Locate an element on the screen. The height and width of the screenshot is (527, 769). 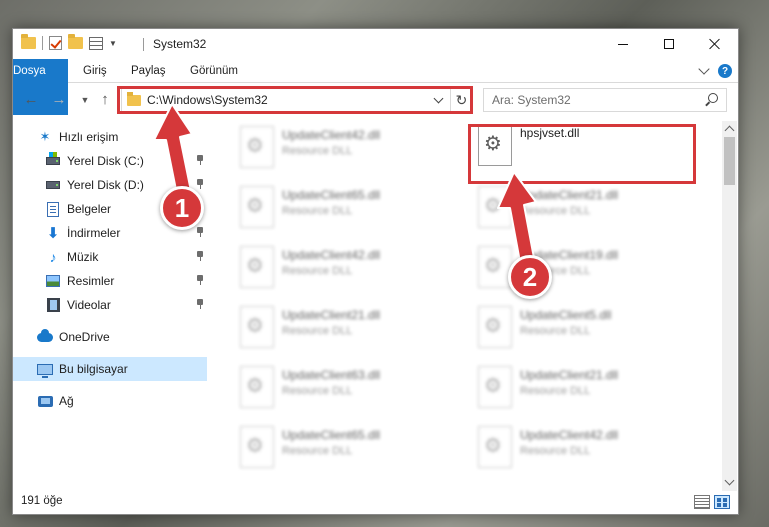
minimize-icon is located at coordinates (623, 44).